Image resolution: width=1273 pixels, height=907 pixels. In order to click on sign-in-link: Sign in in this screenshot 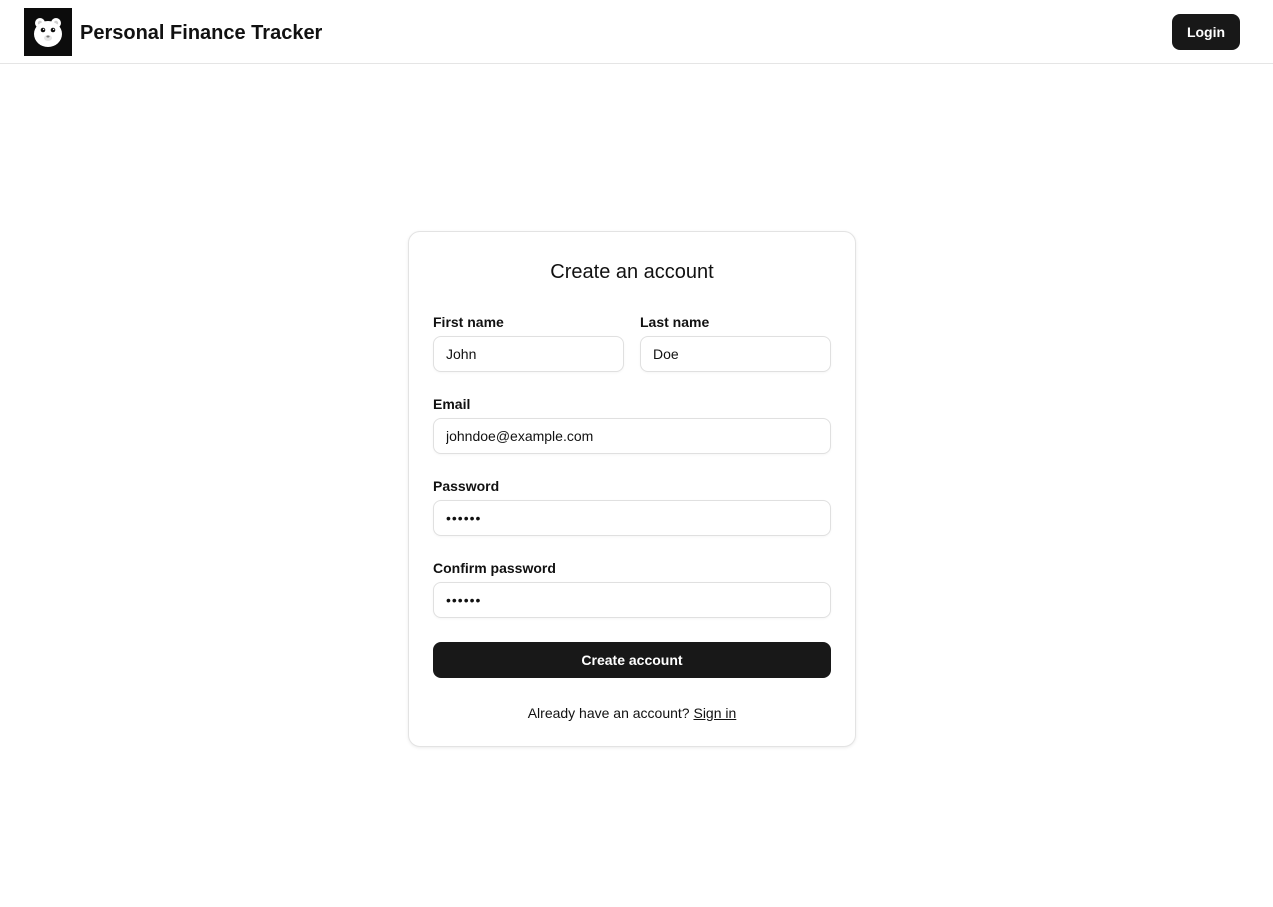, I will do `click(714, 713)`.